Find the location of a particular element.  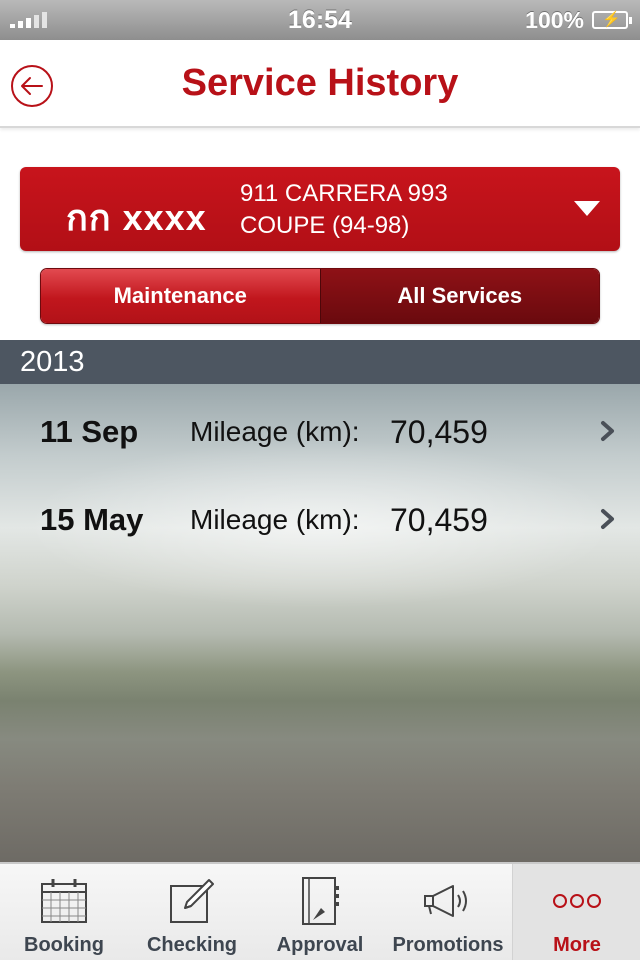

tab-promotions: Promotions is located at coordinates (448, 912).